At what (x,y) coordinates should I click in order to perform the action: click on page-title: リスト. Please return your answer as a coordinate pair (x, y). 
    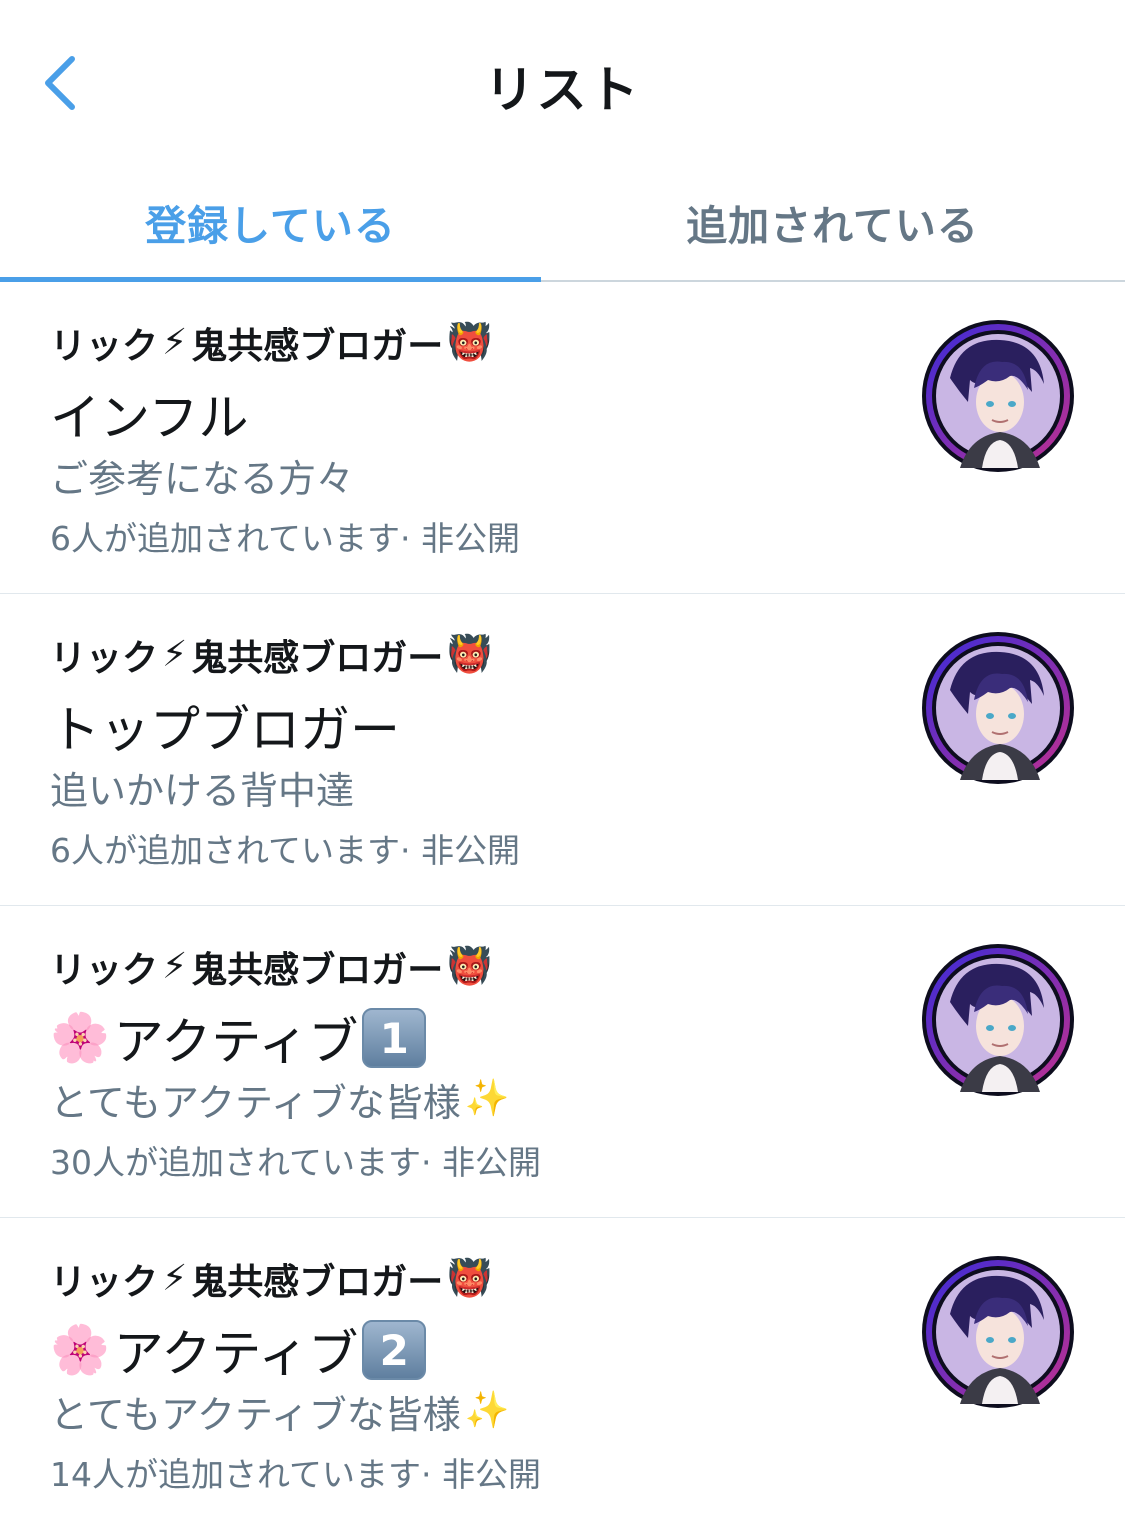
    Looking at the image, I should click on (562, 90).